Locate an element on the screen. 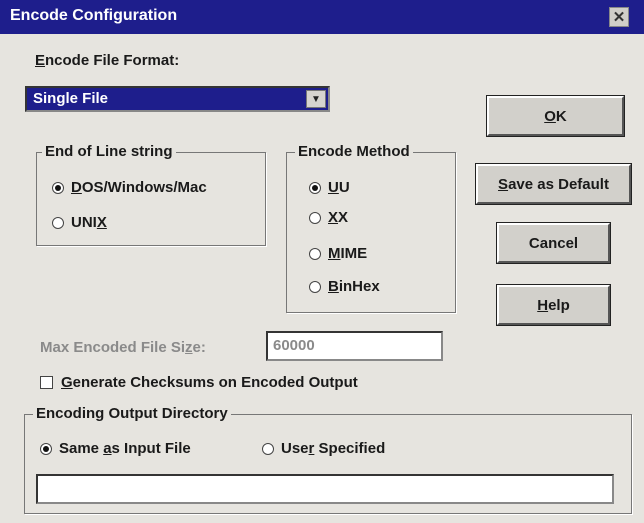  ok-button-label: OK is located at coordinates (555, 116).